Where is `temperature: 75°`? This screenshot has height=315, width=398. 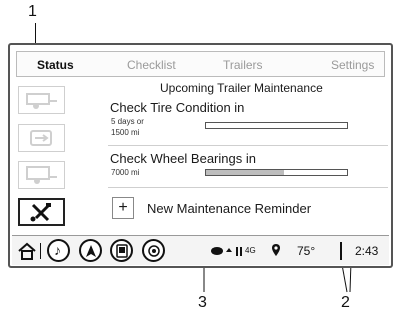 temperature: 75° is located at coordinates (306, 251).